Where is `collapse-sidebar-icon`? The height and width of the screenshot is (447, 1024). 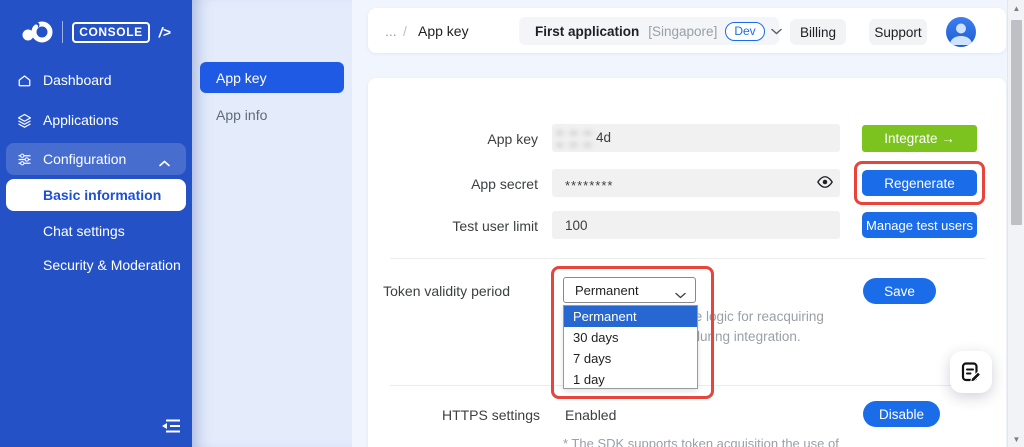
collapse-sidebar-icon is located at coordinates (171, 426).